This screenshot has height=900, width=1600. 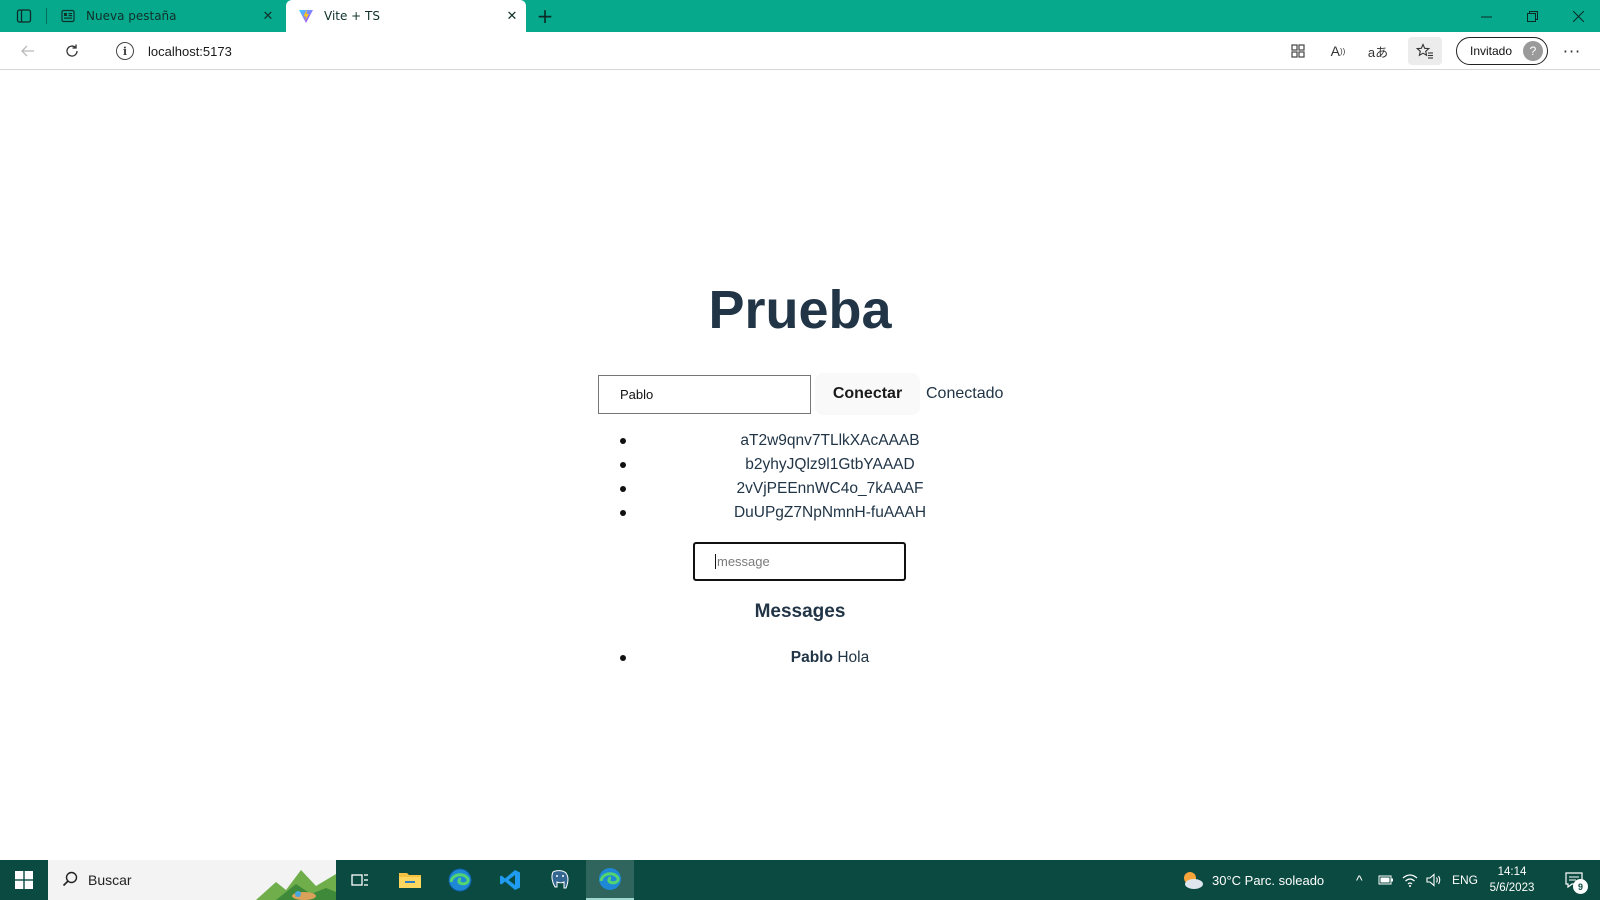 I want to click on weather-sun-cloud-icon, so click(x=1192, y=880).